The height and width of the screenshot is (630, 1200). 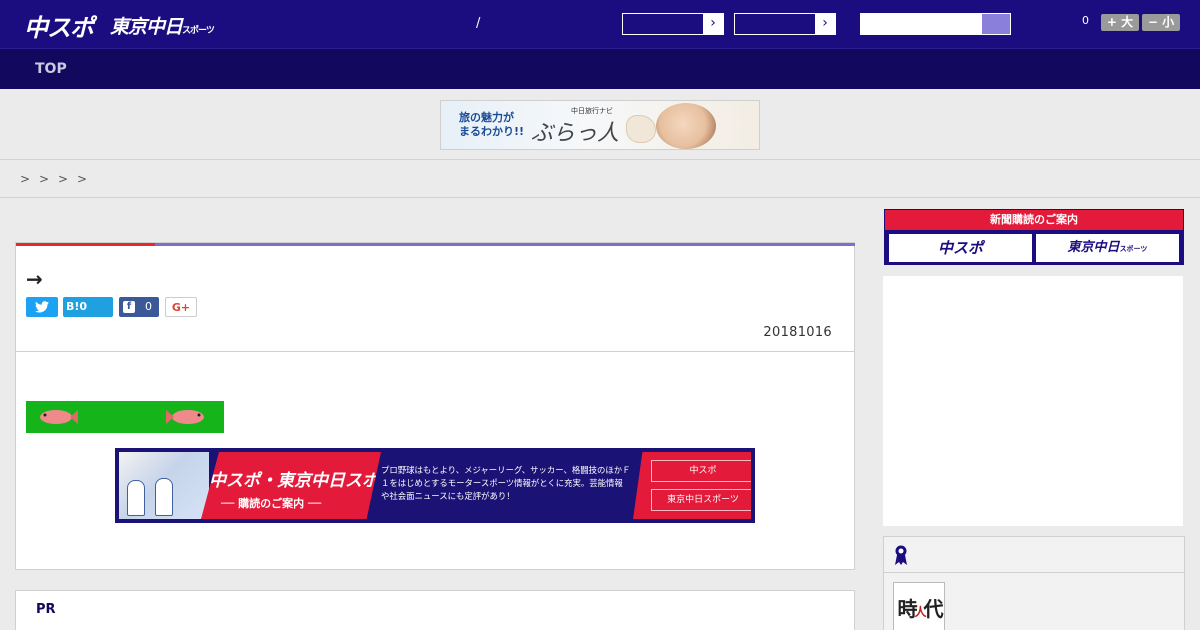 I want to click on subscription-btn2-sub: スポーツ, so click(x=1133, y=249).